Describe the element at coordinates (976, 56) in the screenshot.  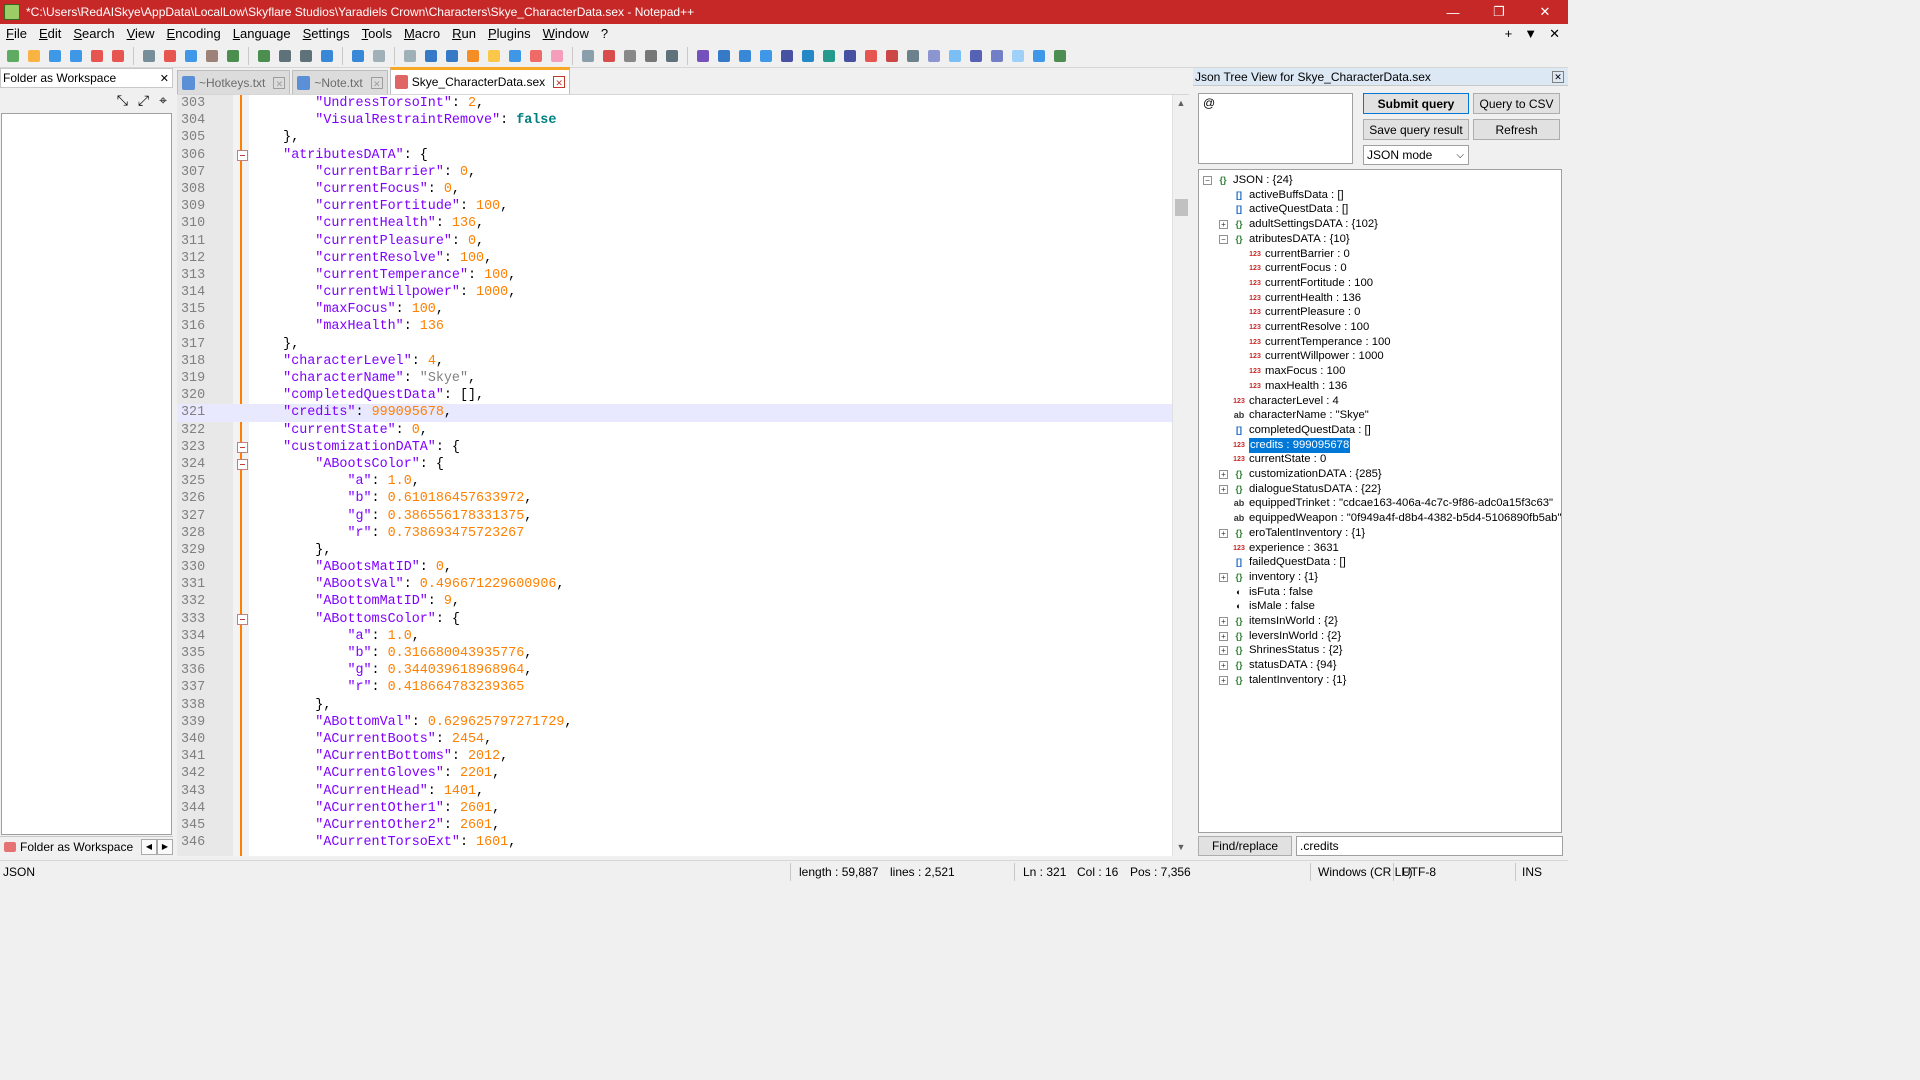
I see `plugin-l-icon` at that location.